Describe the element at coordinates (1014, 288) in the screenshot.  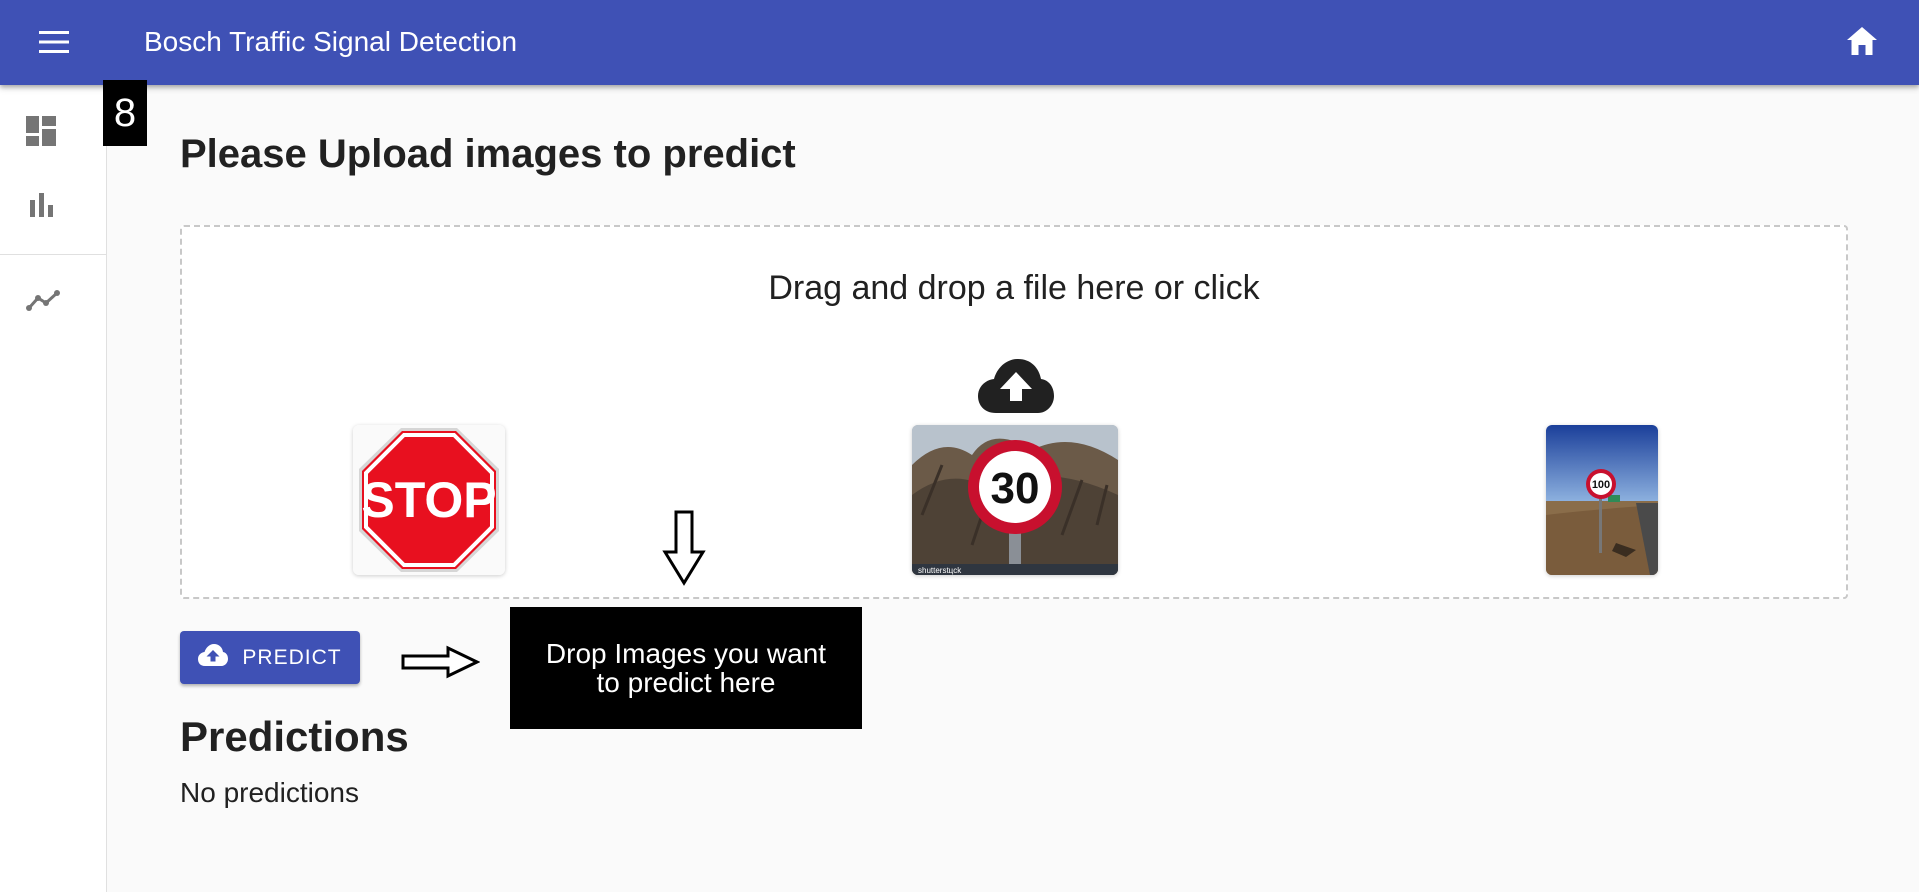
I see `dropzone-text: Drag and drop a file here or click` at that location.